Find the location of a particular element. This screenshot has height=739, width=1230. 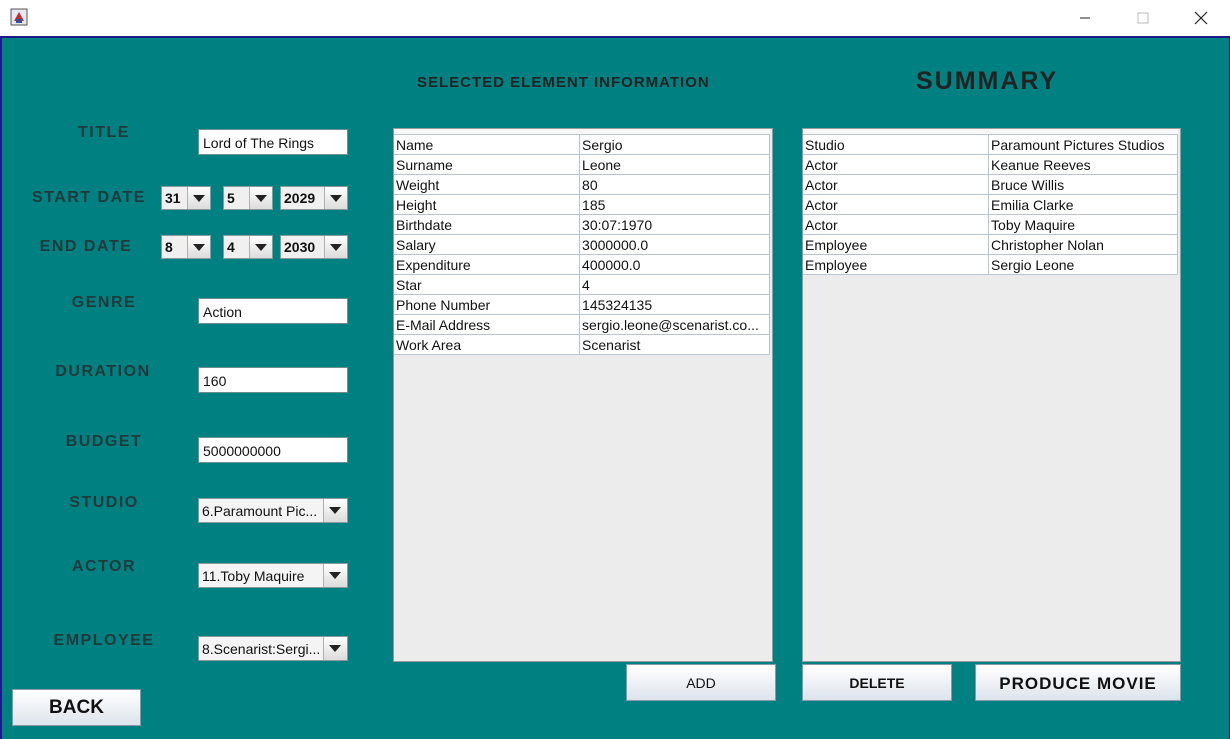

end-day-value: 8 is located at coordinates (169, 247).